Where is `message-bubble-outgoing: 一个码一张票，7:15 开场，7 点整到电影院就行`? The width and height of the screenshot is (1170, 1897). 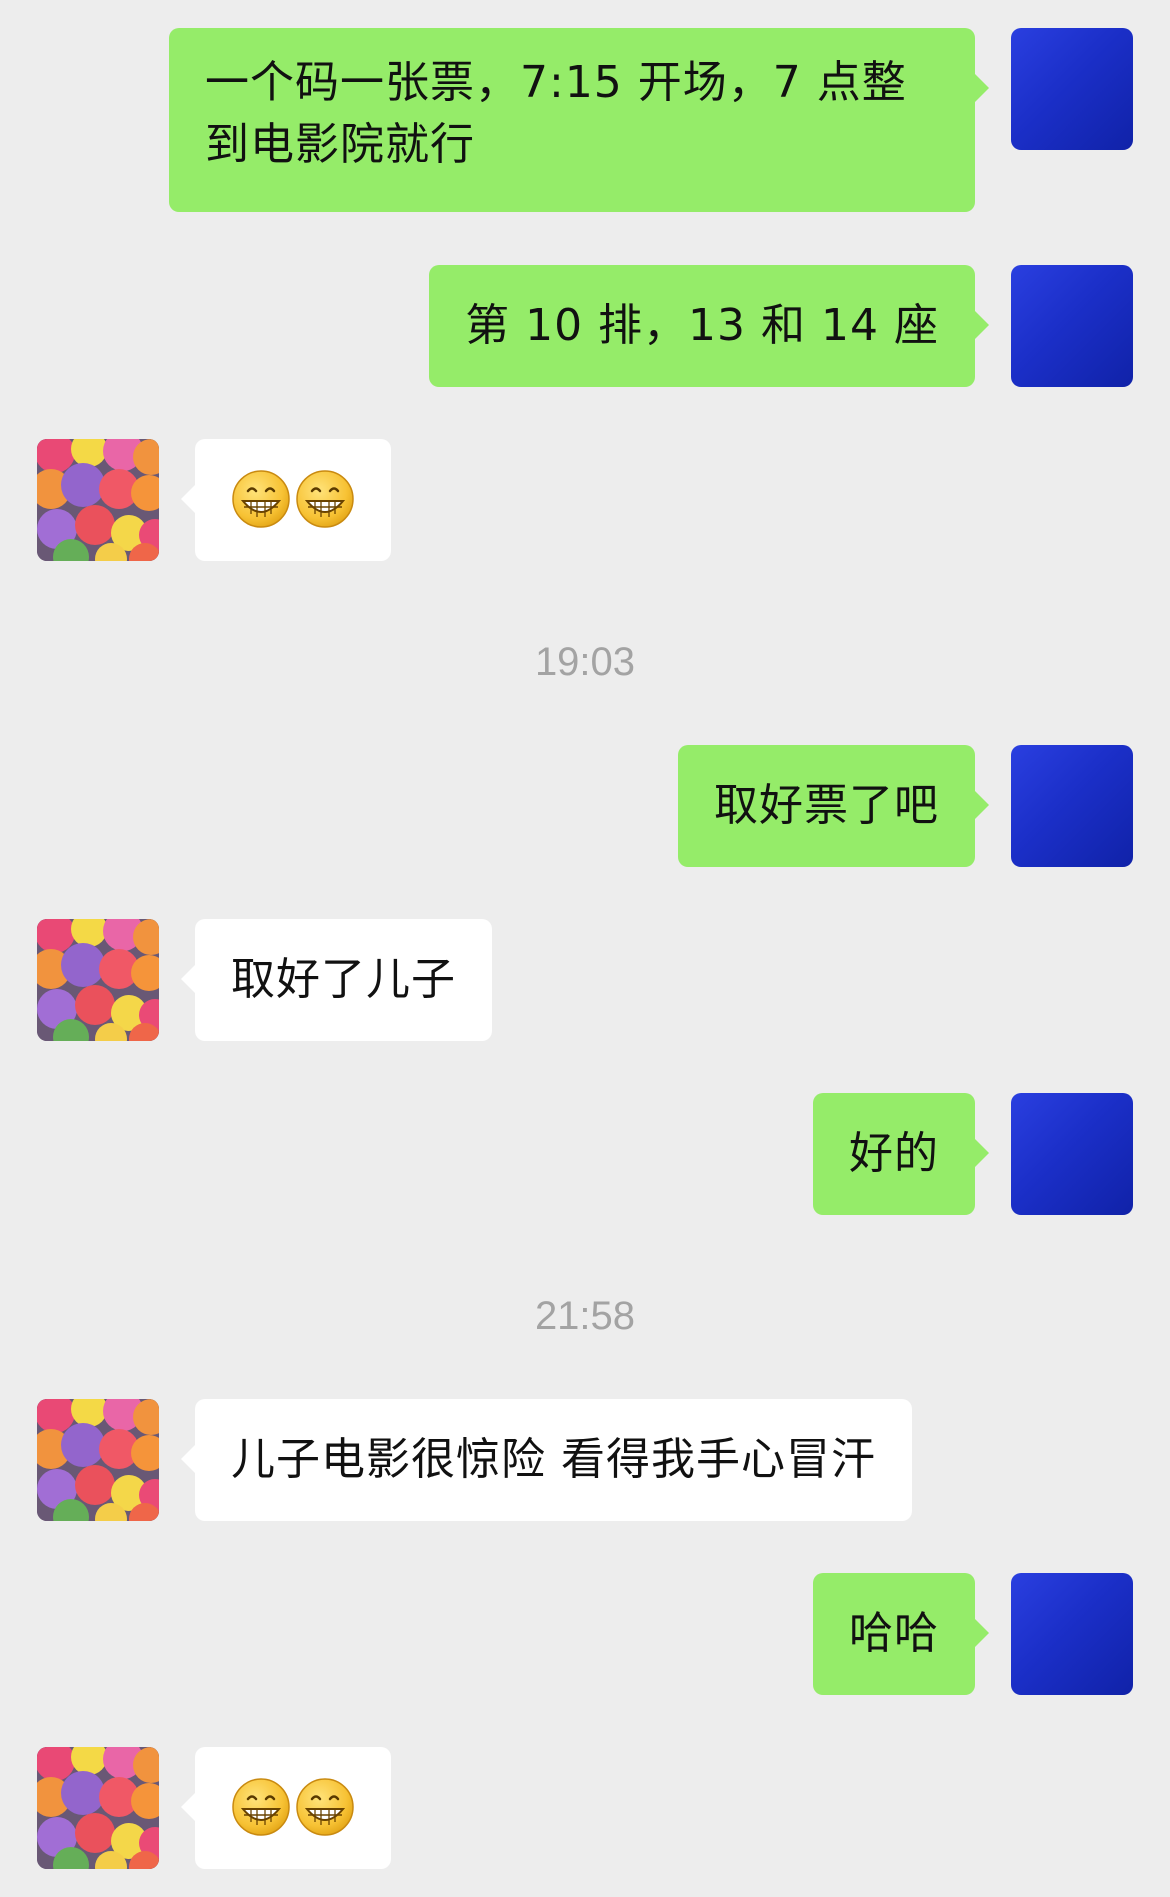 message-bubble-outgoing: 一个码一张票，7:15 开场，7 点整到电影院就行 is located at coordinates (579, 120).